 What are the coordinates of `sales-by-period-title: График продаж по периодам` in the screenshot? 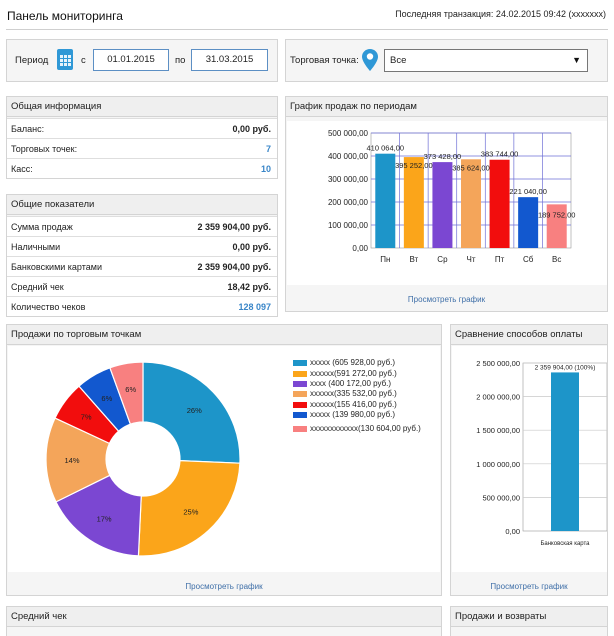 It's located at (446, 107).